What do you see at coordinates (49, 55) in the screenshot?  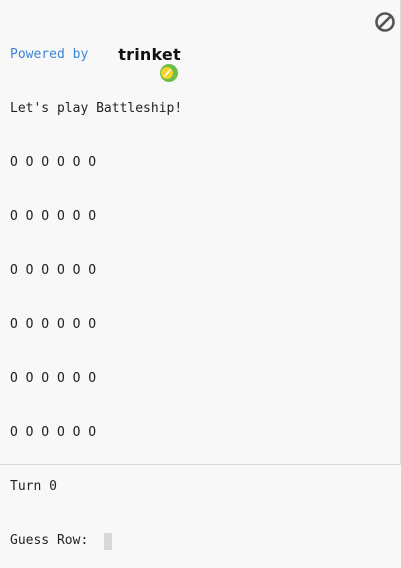 I see `powered-by-link: Powered by` at bounding box center [49, 55].